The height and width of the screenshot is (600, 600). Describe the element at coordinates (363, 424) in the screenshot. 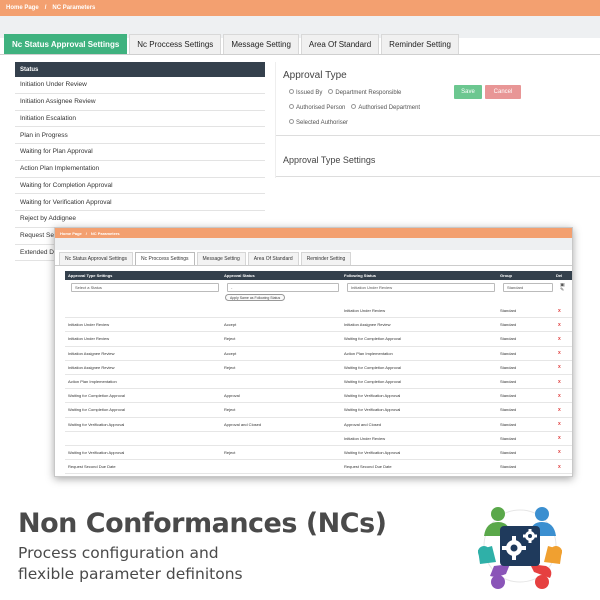

I see `table-cell: Approval and Closed` at that location.